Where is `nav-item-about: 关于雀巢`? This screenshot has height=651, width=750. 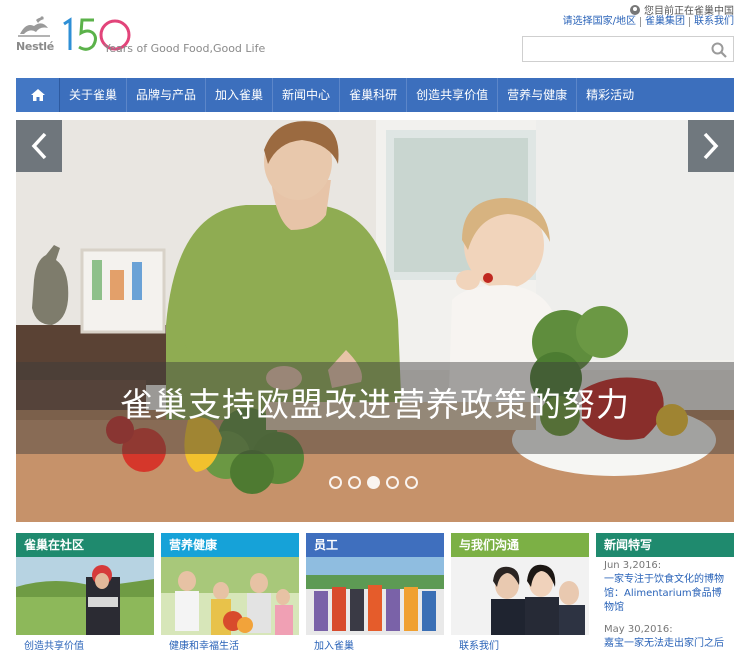
nav-item-about: 关于雀巢 is located at coordinates (94, 95).